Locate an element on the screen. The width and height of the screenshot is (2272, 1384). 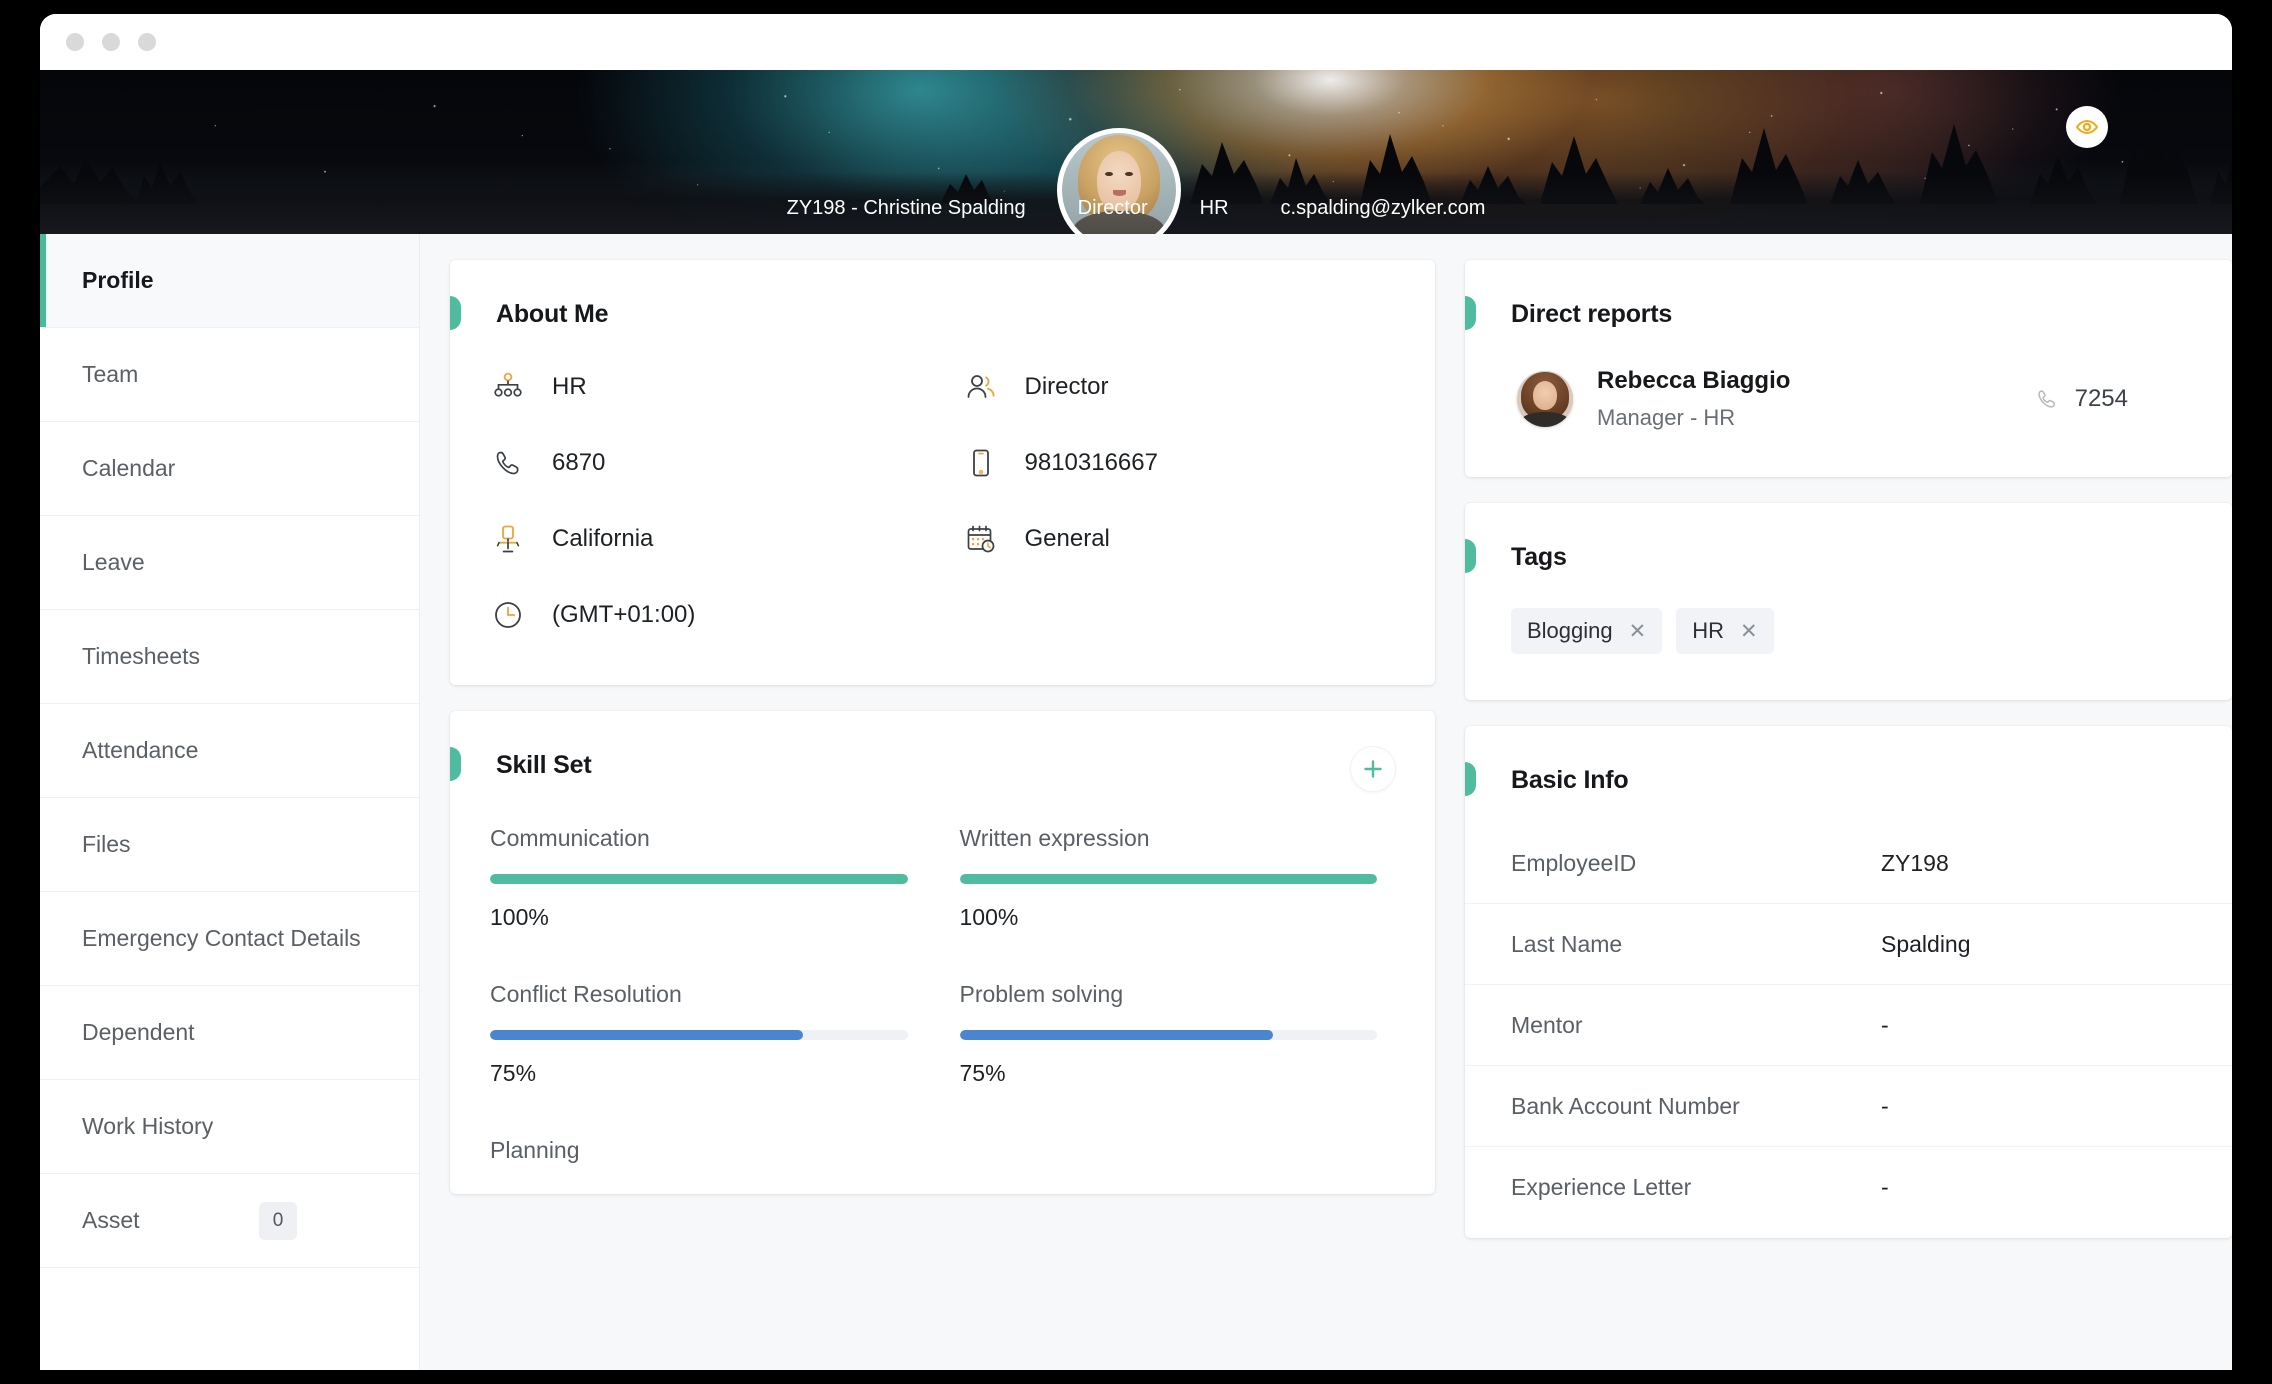
basic-info-label: EmployeeID is located at coordinates (1574, 862).